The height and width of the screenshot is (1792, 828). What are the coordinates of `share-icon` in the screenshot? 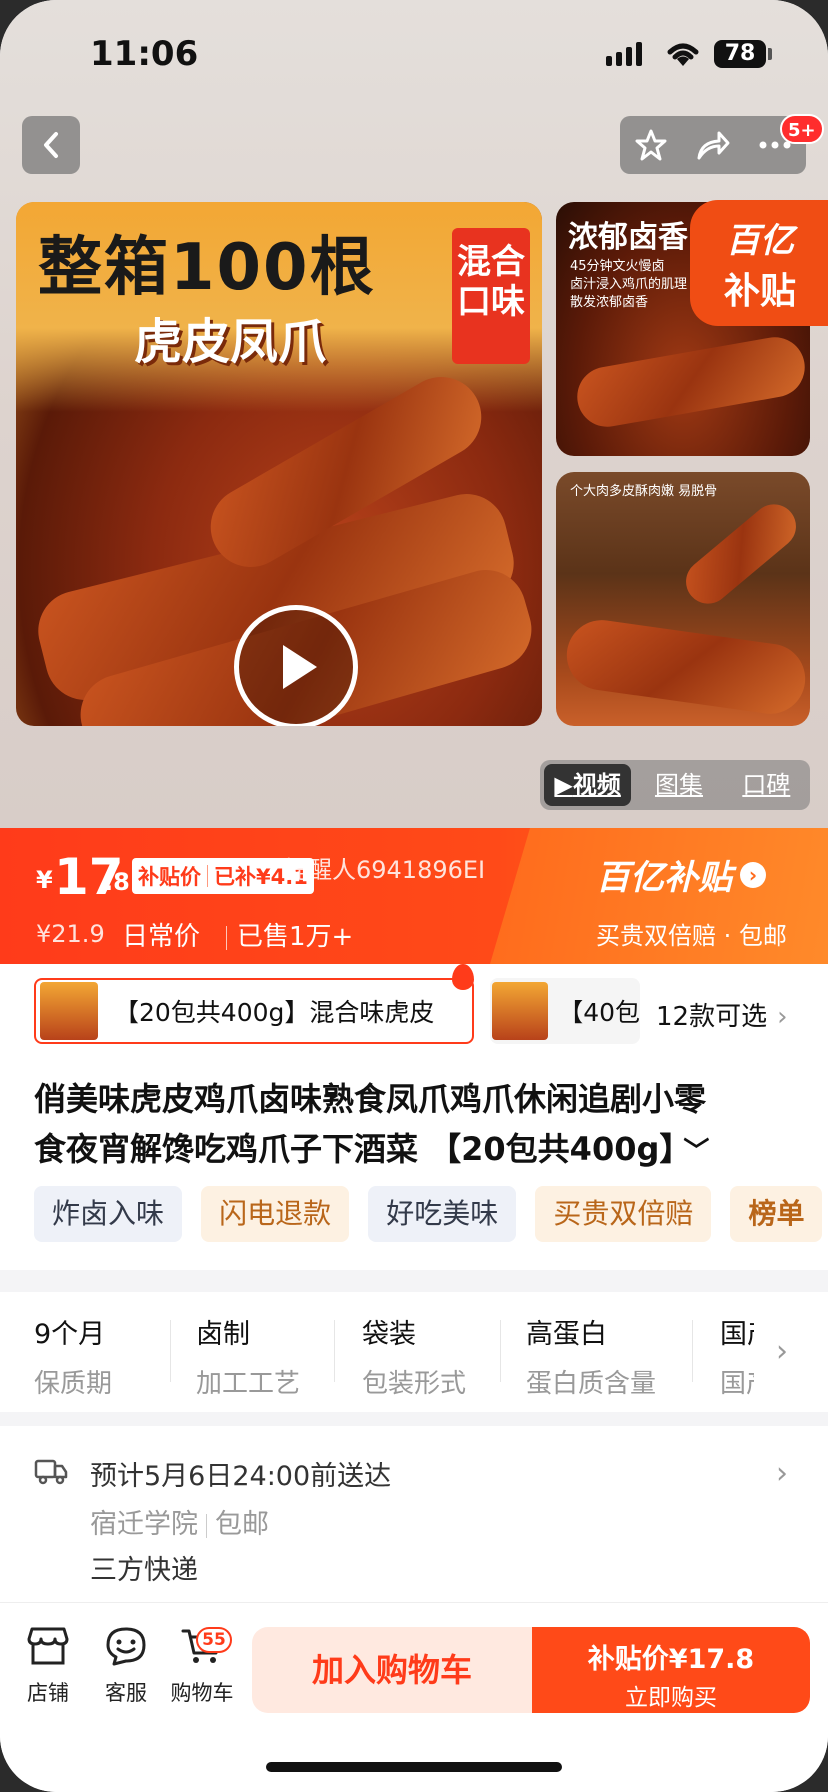 It's located at (713, 145).